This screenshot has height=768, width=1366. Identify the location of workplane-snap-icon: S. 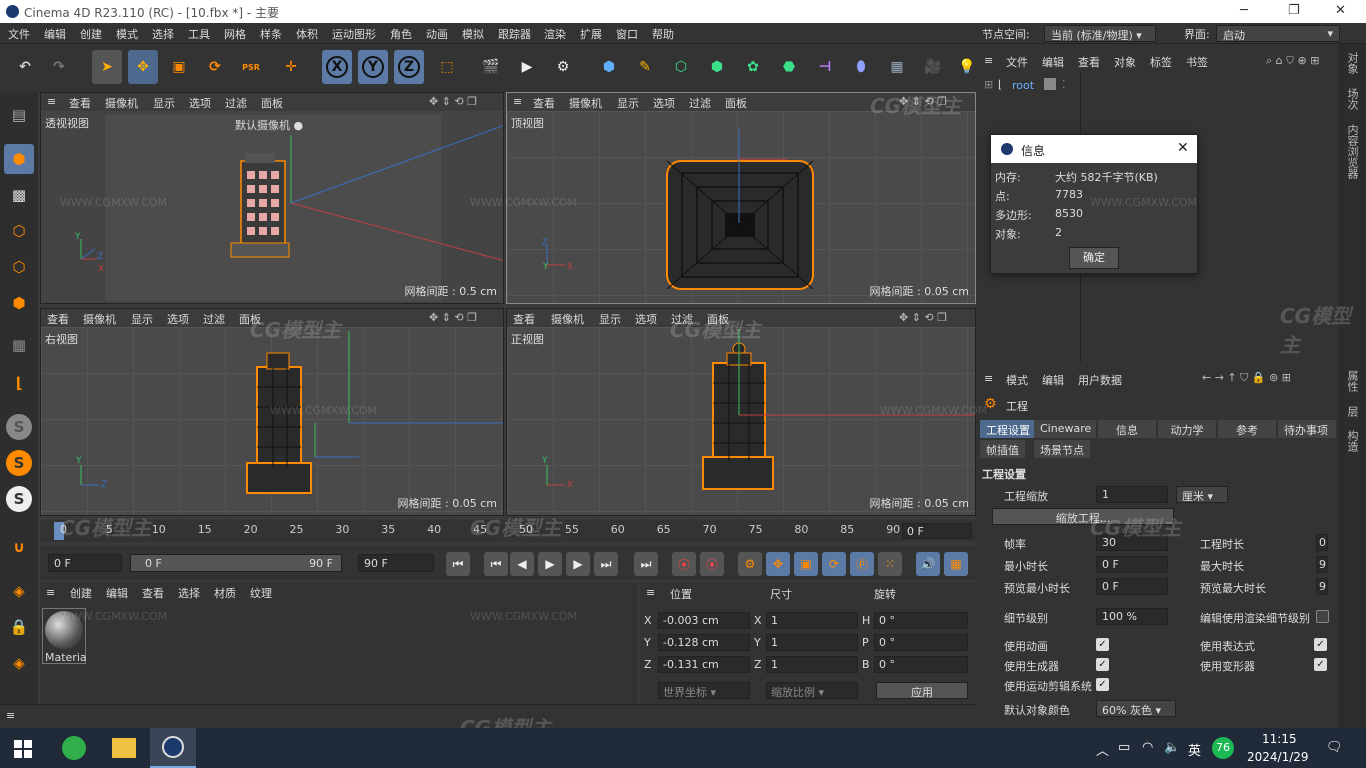
(19, 499).